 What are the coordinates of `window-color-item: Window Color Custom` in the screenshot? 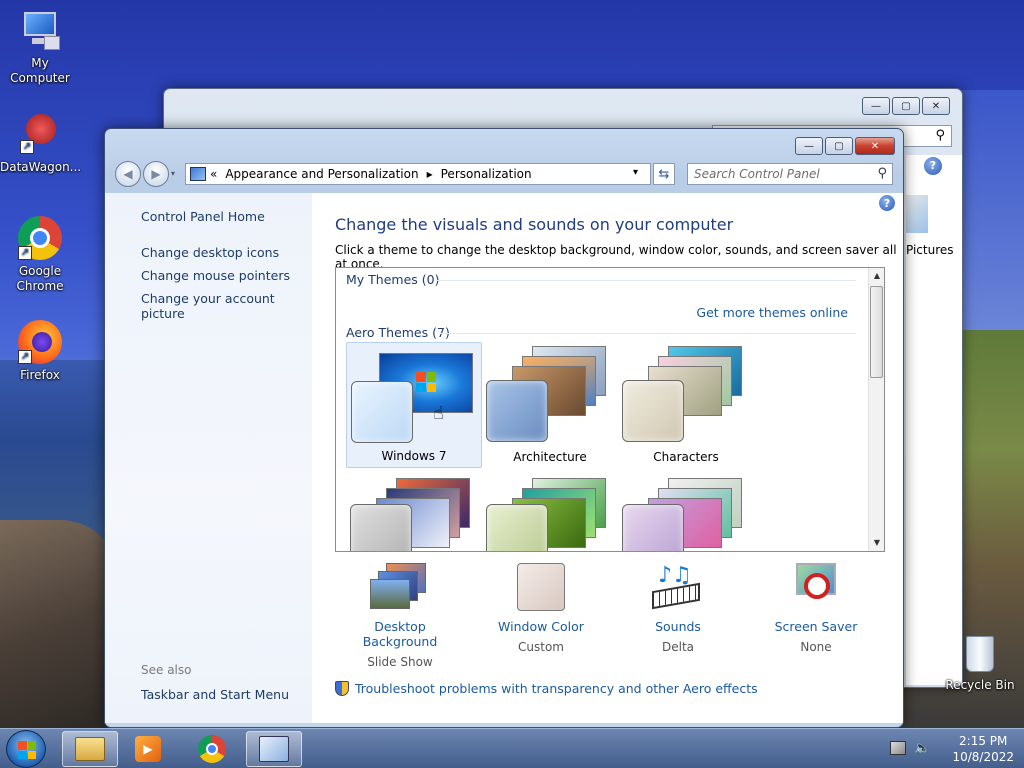 It's located at (541, 608).